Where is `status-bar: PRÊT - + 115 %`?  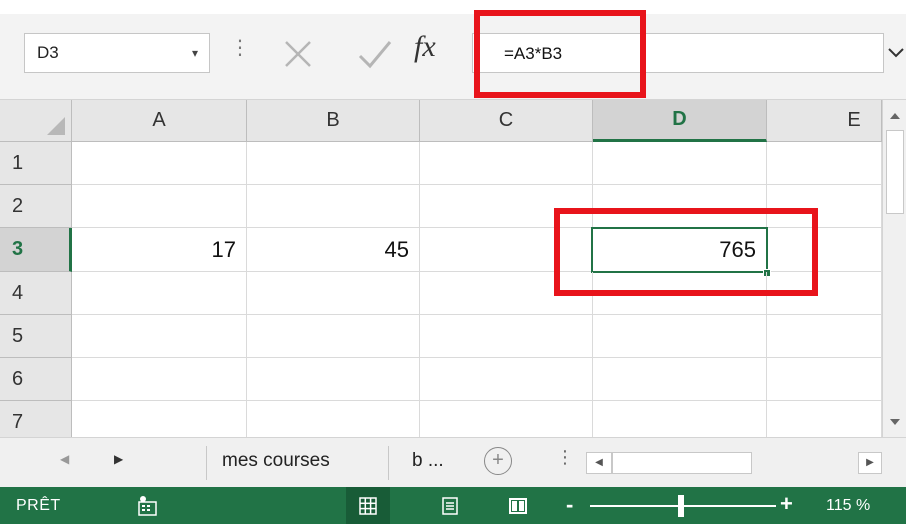
status-bar: PRÊT - + 115 % is located at coordinates (453, 505).